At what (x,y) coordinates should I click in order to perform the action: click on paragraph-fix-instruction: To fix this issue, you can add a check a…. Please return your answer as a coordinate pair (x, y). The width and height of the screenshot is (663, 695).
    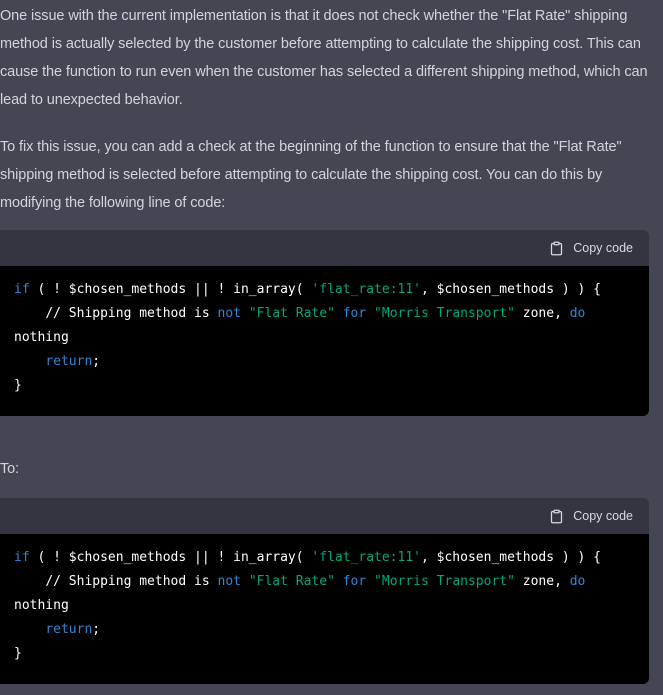
    Looking at the image, I should click on (311, 175).